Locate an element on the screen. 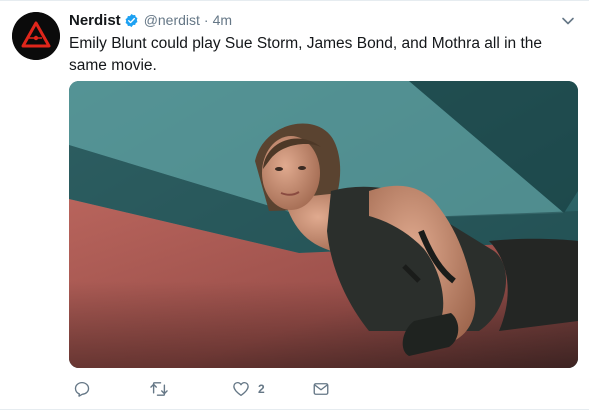 The image size is (589, 410). direct-message-button is located at coordinates (321, 389).